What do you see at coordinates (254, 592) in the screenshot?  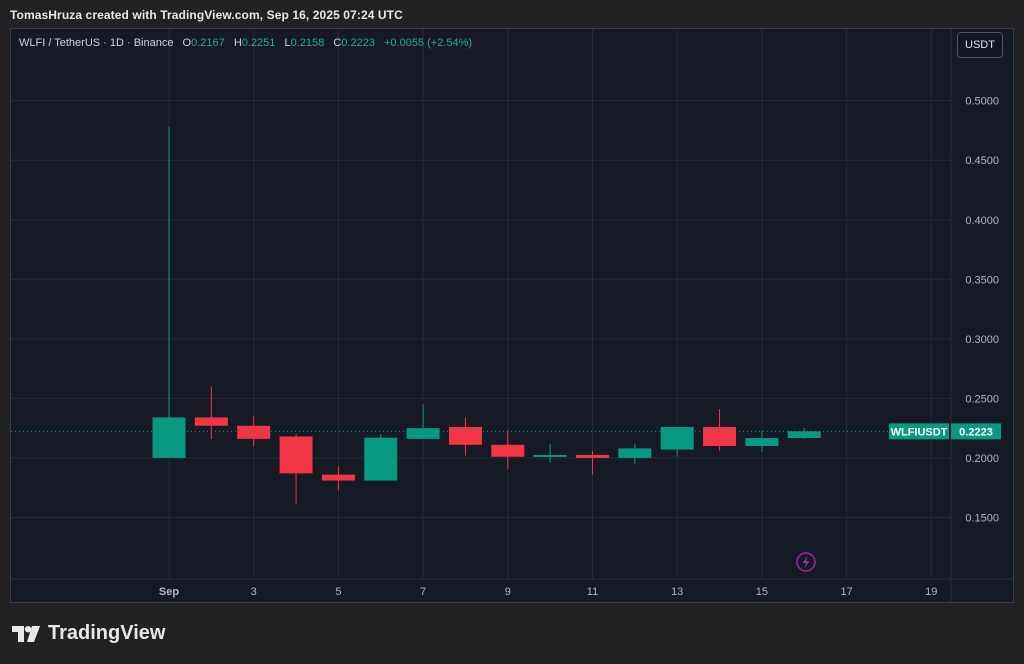 I see `time-tick-label: 3` at bounding box center [254, 592].